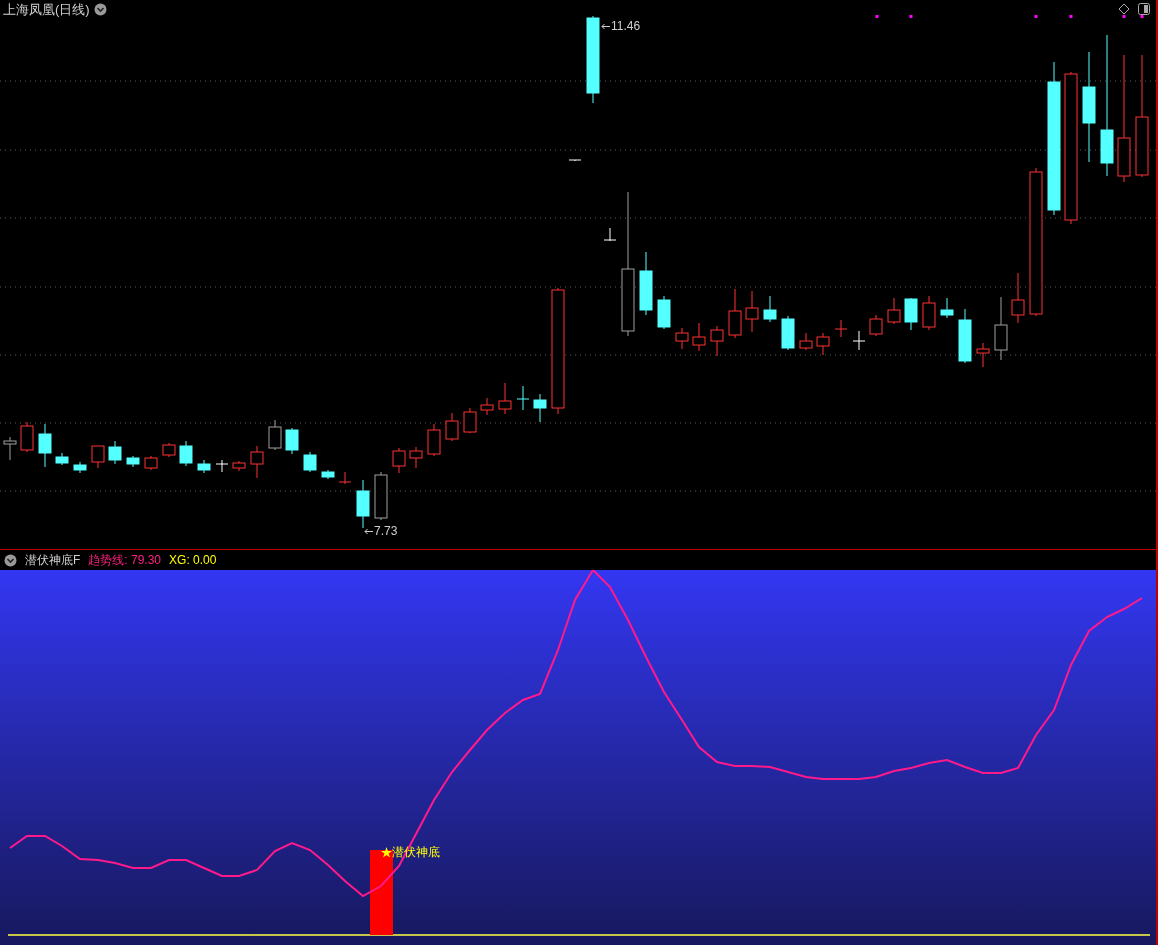 The height and width of the screenshot is (945, 1158). What do you see at coordinates (1124, 9) in the screenshot?
I see `diamond-icon` at bounding box center [1124, 9].